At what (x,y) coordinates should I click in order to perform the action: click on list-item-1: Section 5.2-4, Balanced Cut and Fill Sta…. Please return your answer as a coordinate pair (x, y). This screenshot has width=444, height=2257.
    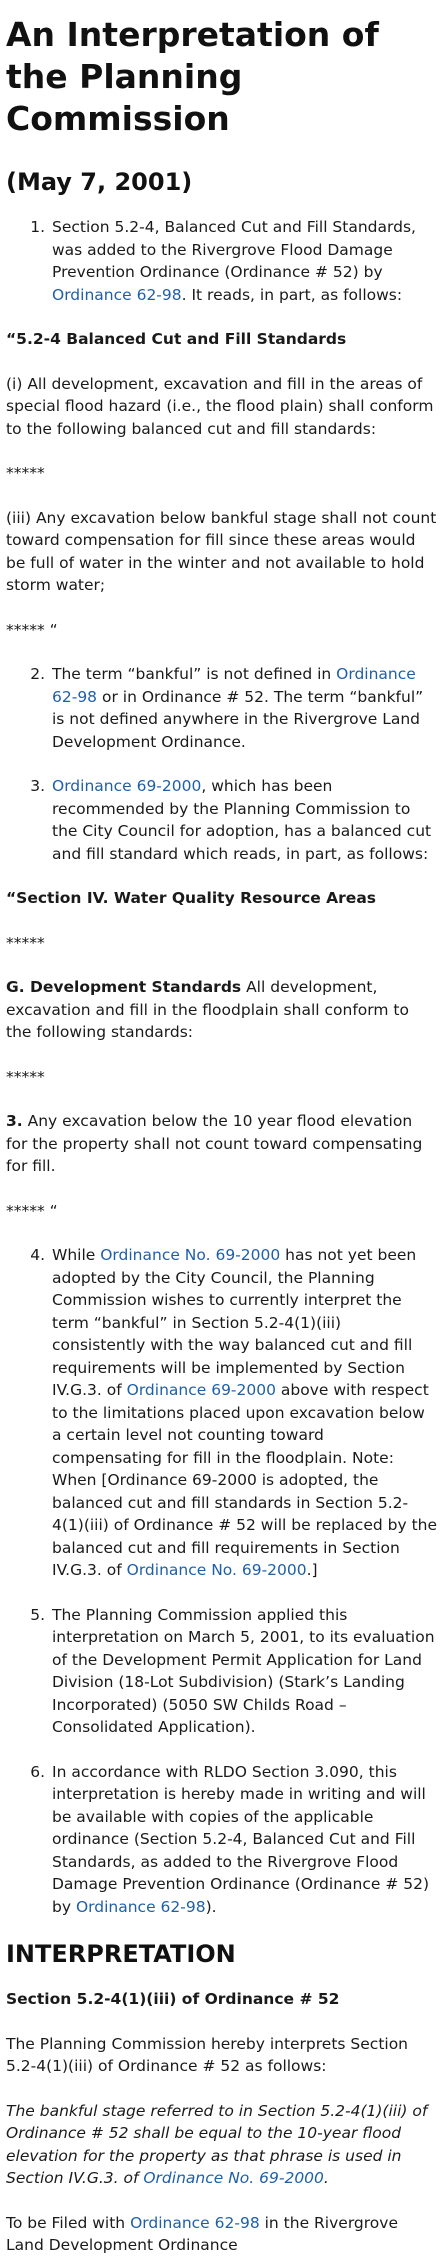
    Looking at the image, I should click on (244, 261).